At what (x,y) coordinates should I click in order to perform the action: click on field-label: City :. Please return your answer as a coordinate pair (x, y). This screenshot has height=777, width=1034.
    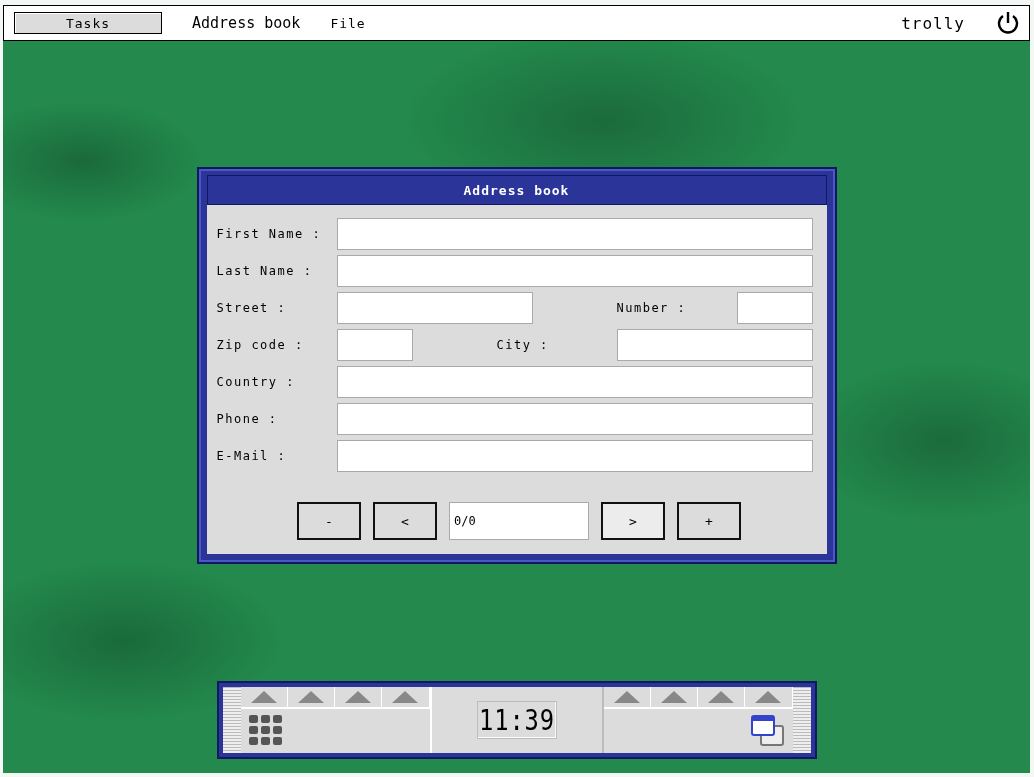
    Looking at the image, I should click on (523, 345).